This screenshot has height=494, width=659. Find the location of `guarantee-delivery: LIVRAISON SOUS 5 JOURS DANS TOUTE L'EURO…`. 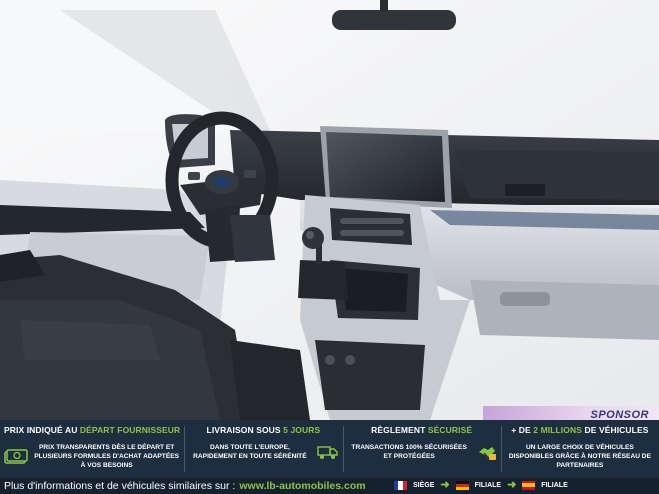

guarantee-delivery: LIVRAISON SOUS 5 JOURS DANS TOUTE L'EURO… is located at coordinates (263, 449).